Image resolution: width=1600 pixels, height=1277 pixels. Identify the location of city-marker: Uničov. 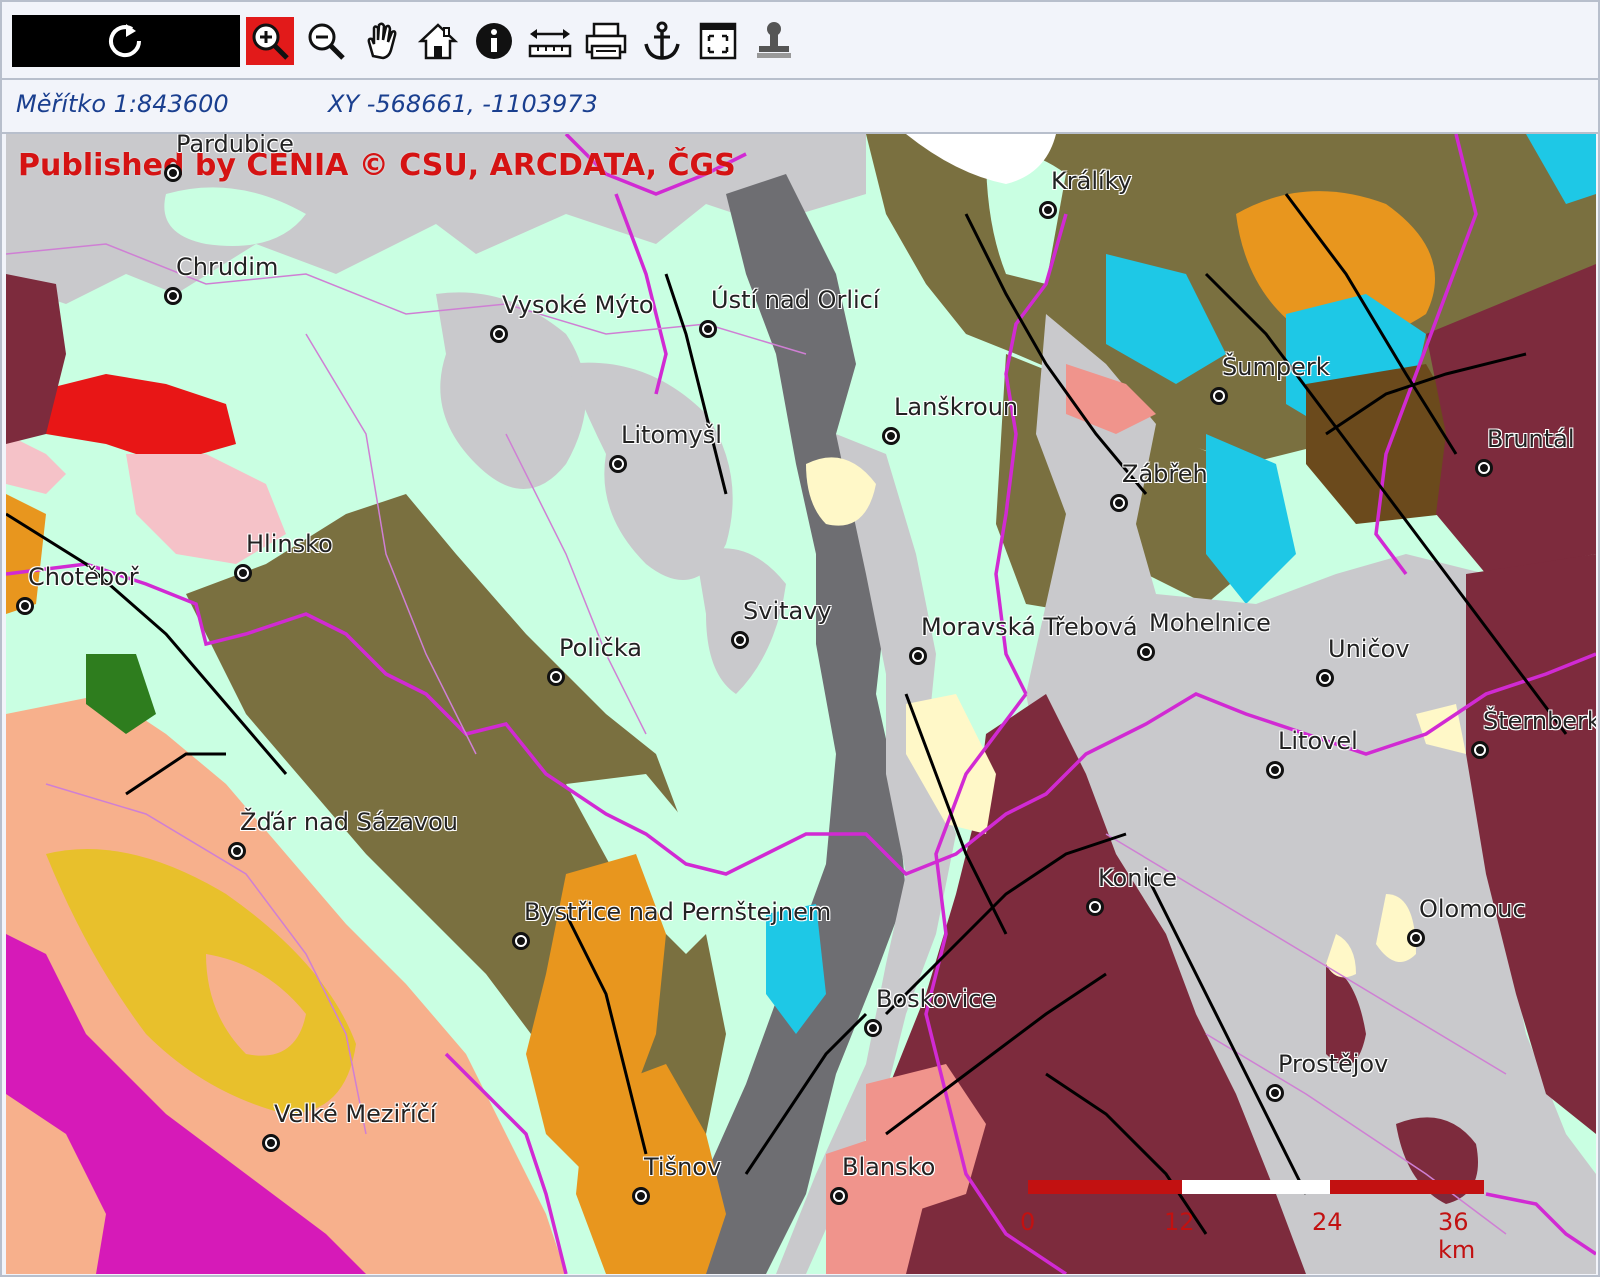
(1363, 661).